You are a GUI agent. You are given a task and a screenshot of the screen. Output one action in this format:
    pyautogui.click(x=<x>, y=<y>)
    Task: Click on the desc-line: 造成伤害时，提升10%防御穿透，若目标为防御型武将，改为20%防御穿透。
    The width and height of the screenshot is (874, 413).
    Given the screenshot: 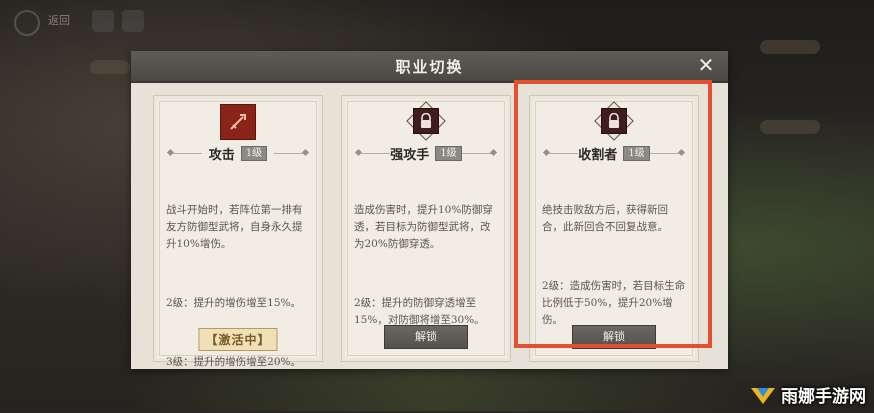 What is the action you would take?
    pyautogui.click(x=423, y=227)
    